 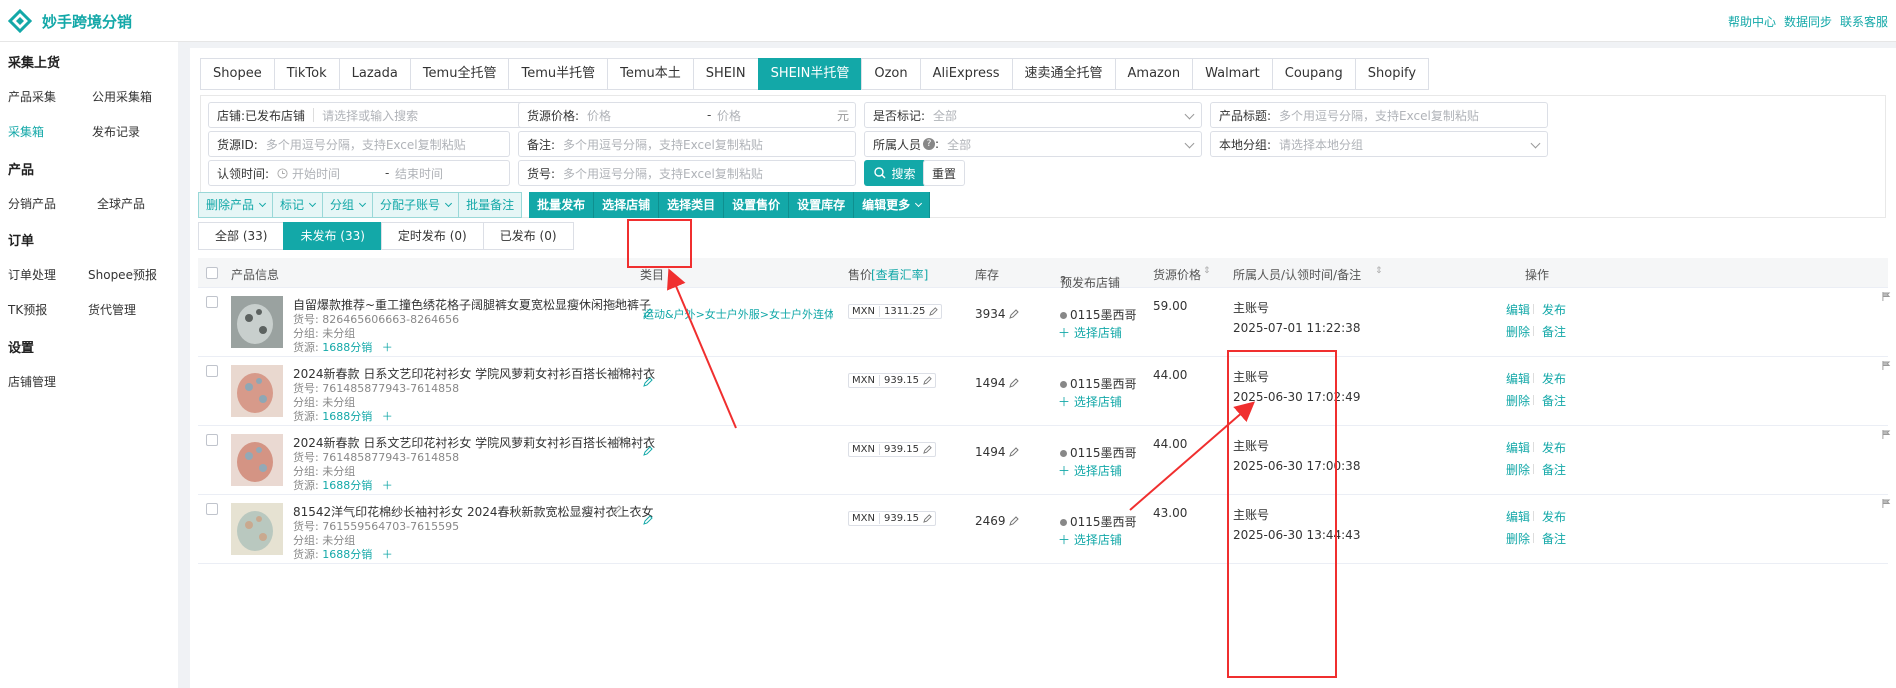 What do you see at coordinates (558, 74) in the screenshot?
I see `tab-temu-semi: Temu半托管` at bounding box center [558, 74].